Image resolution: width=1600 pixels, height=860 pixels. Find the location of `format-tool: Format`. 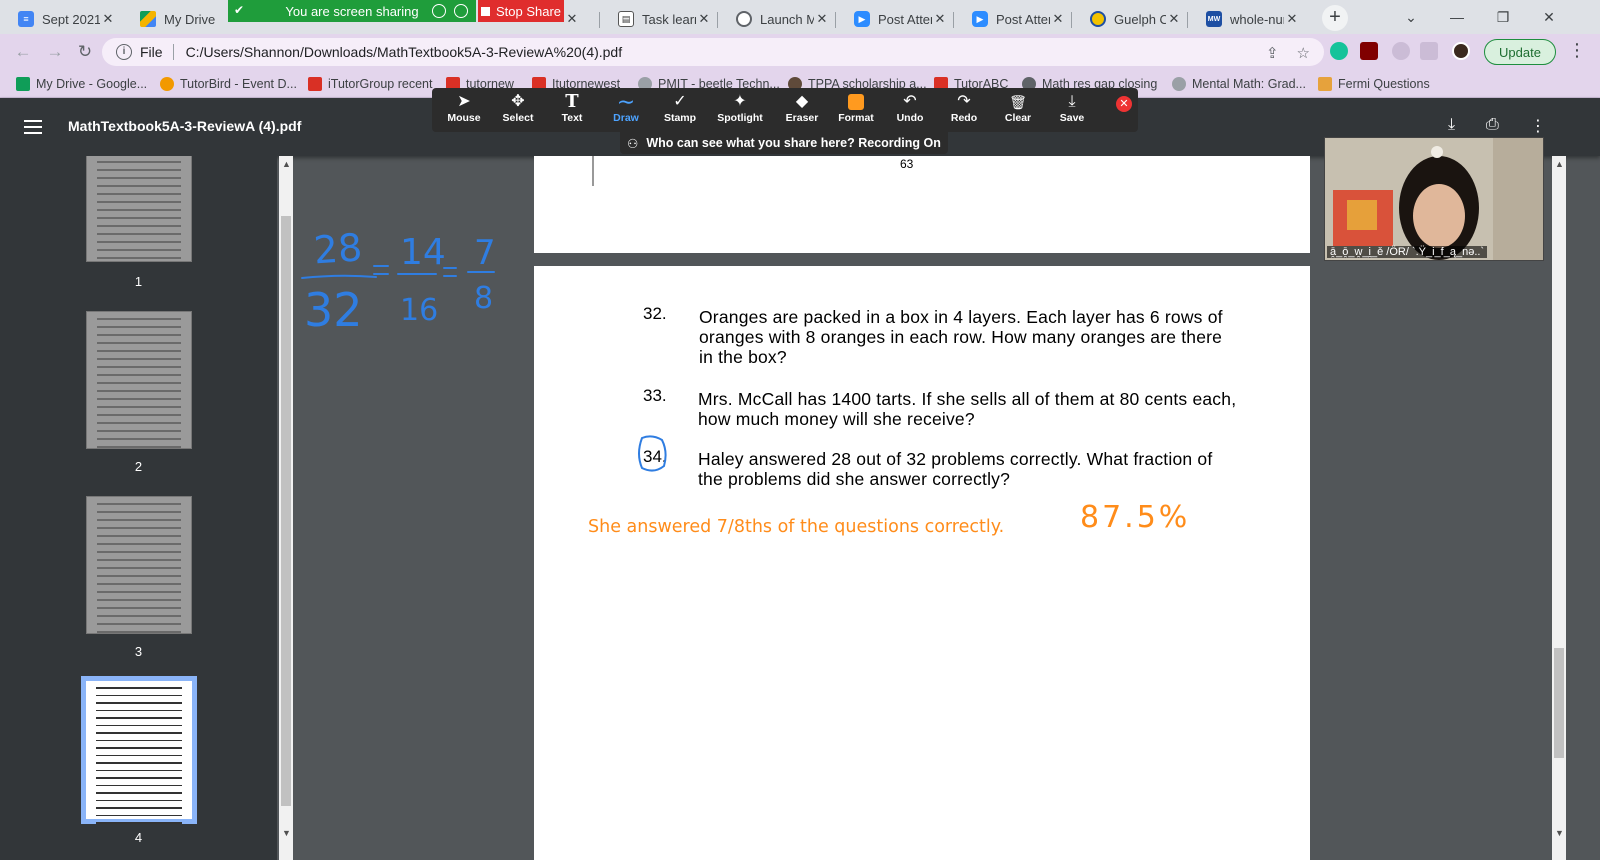

format-tool: Format is located at coordinates (856, 111).